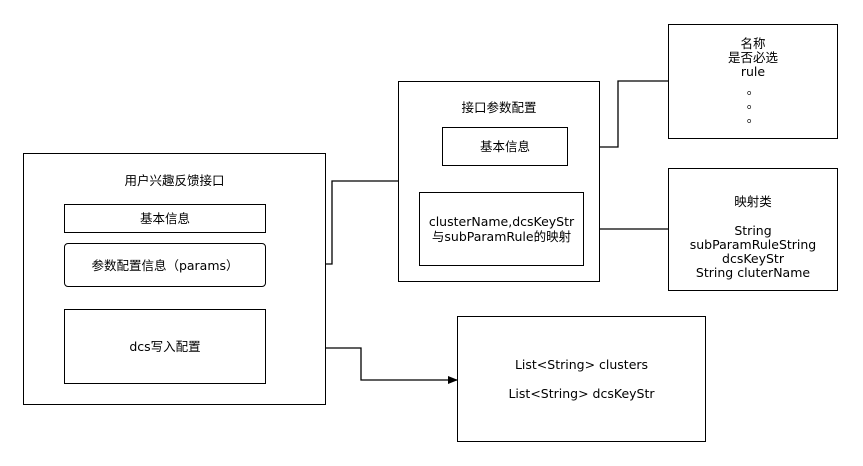 The height and width of the screenshot is (466, 863). What do you see at coordinates (753, 89) in the screenshot?
I see `rule-line-ellipsis-1: 。` at bounding box center [753, 89].